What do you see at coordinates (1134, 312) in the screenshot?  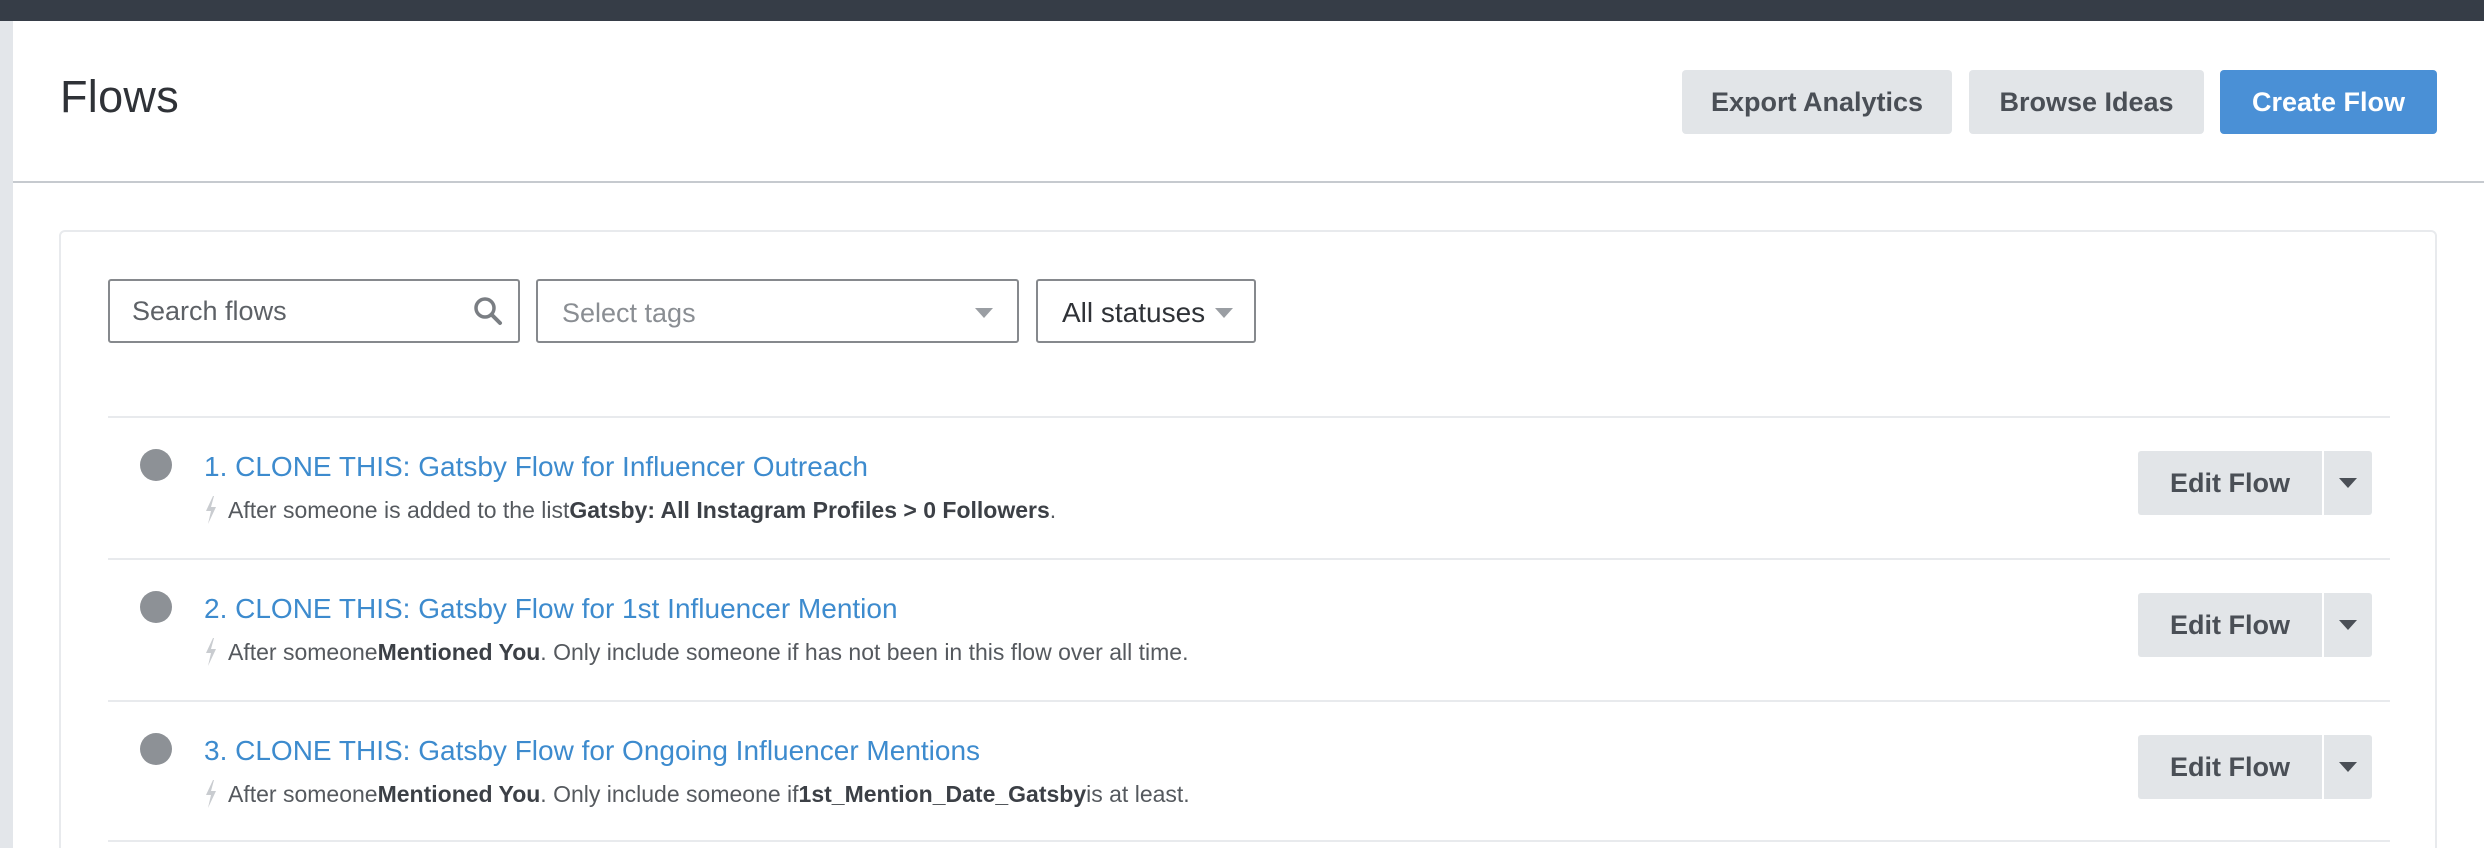 I see `status-select-value: All statuses` at bounding box center [1134, 312].